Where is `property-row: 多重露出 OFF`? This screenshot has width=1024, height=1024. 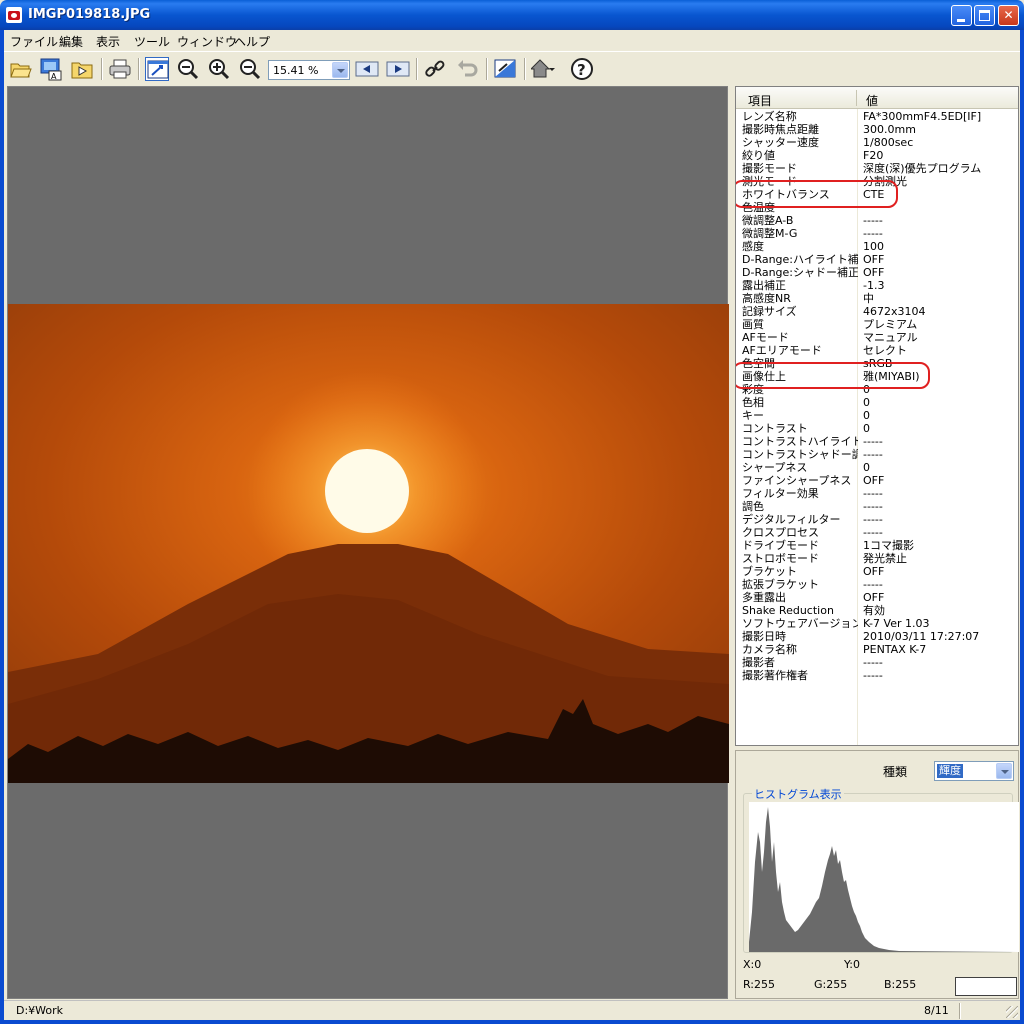 property-row: 多重露出 OFF is located at coordinates (877, 597).